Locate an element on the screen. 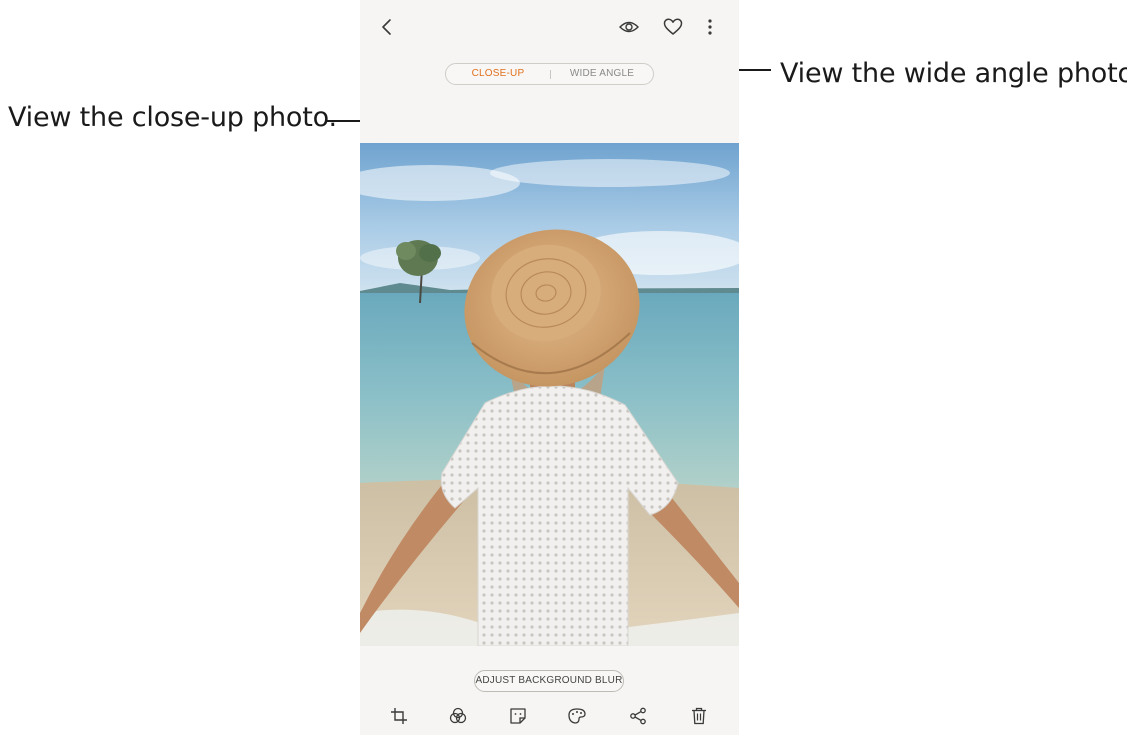 Image resolution: width=1127 pixels, height=735 pixels. heart-icon is located at coordinates (673, 26).